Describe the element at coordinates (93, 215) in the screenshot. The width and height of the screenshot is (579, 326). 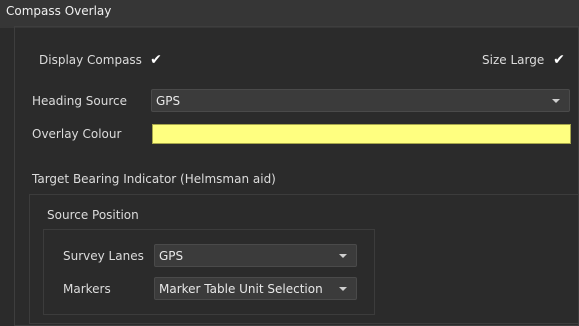
I see `source-position-title: Source Position` at that location.